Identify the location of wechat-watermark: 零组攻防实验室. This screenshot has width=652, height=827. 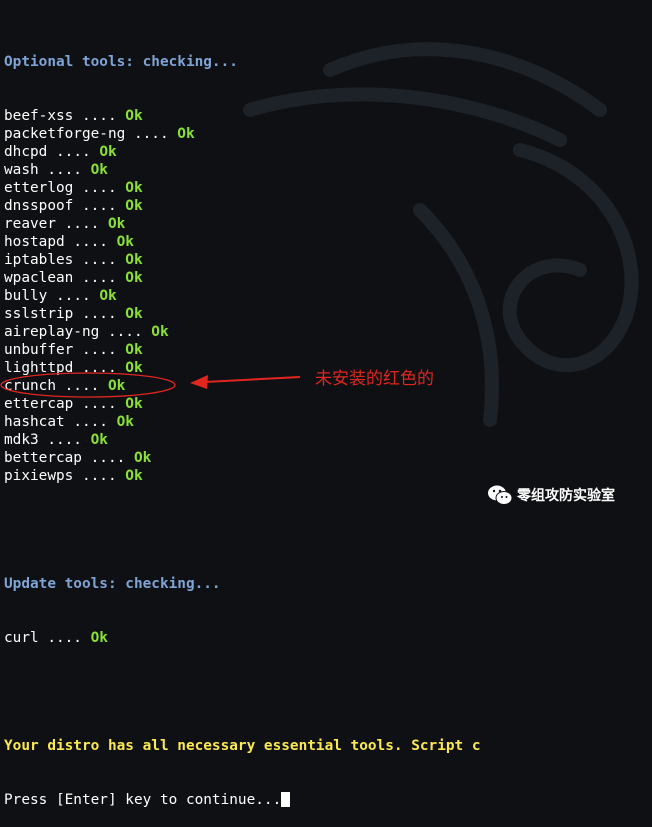
(551, 495).